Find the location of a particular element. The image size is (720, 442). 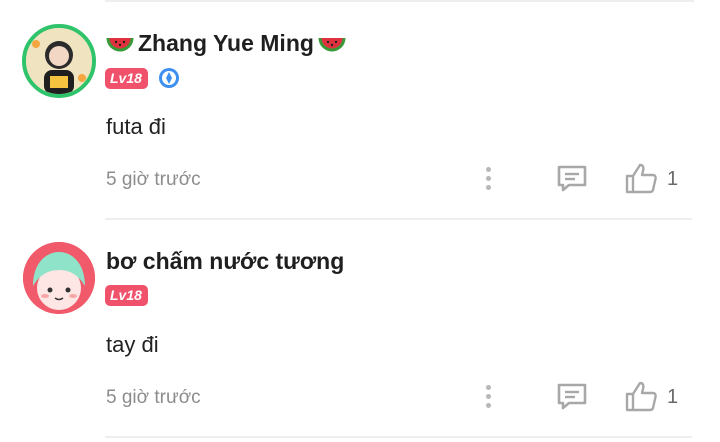

comment-text: tay đi is located at coordinates (132, 344).